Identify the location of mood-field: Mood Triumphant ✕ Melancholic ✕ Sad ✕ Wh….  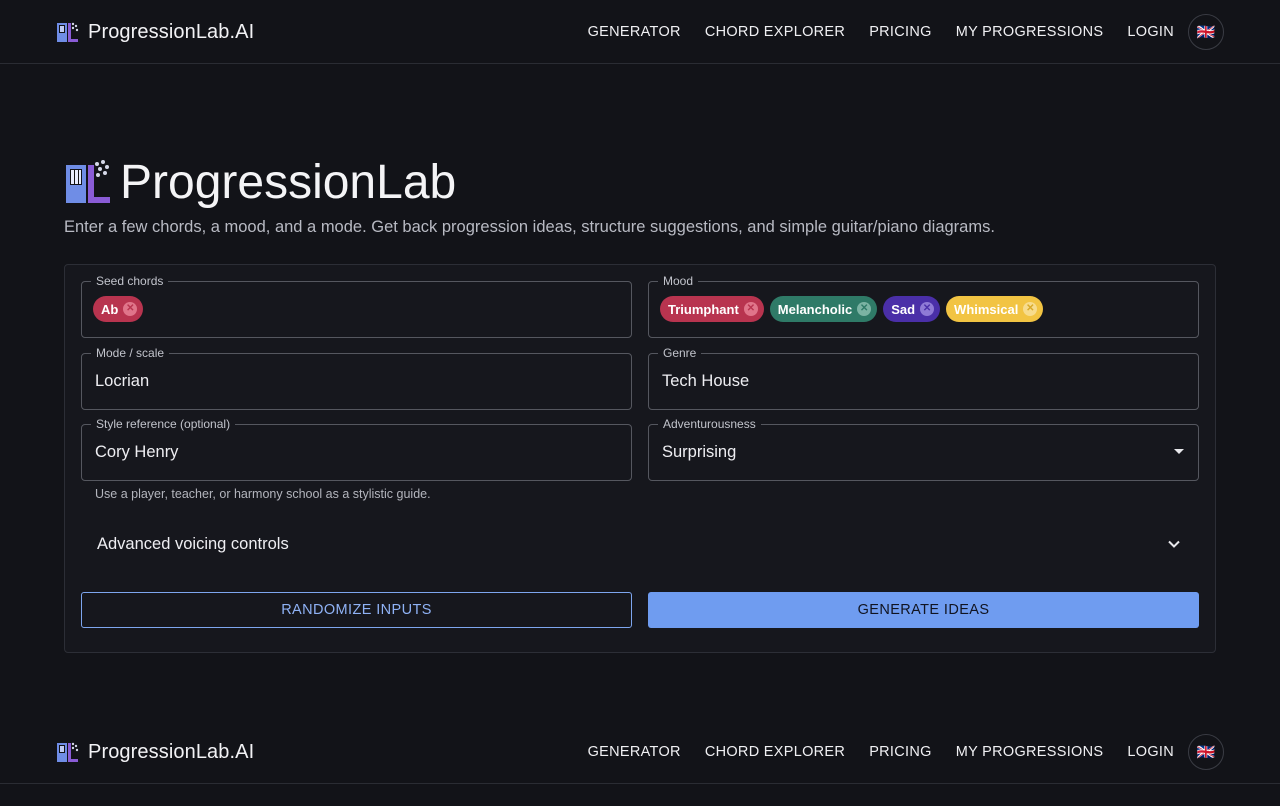
(923, 306).